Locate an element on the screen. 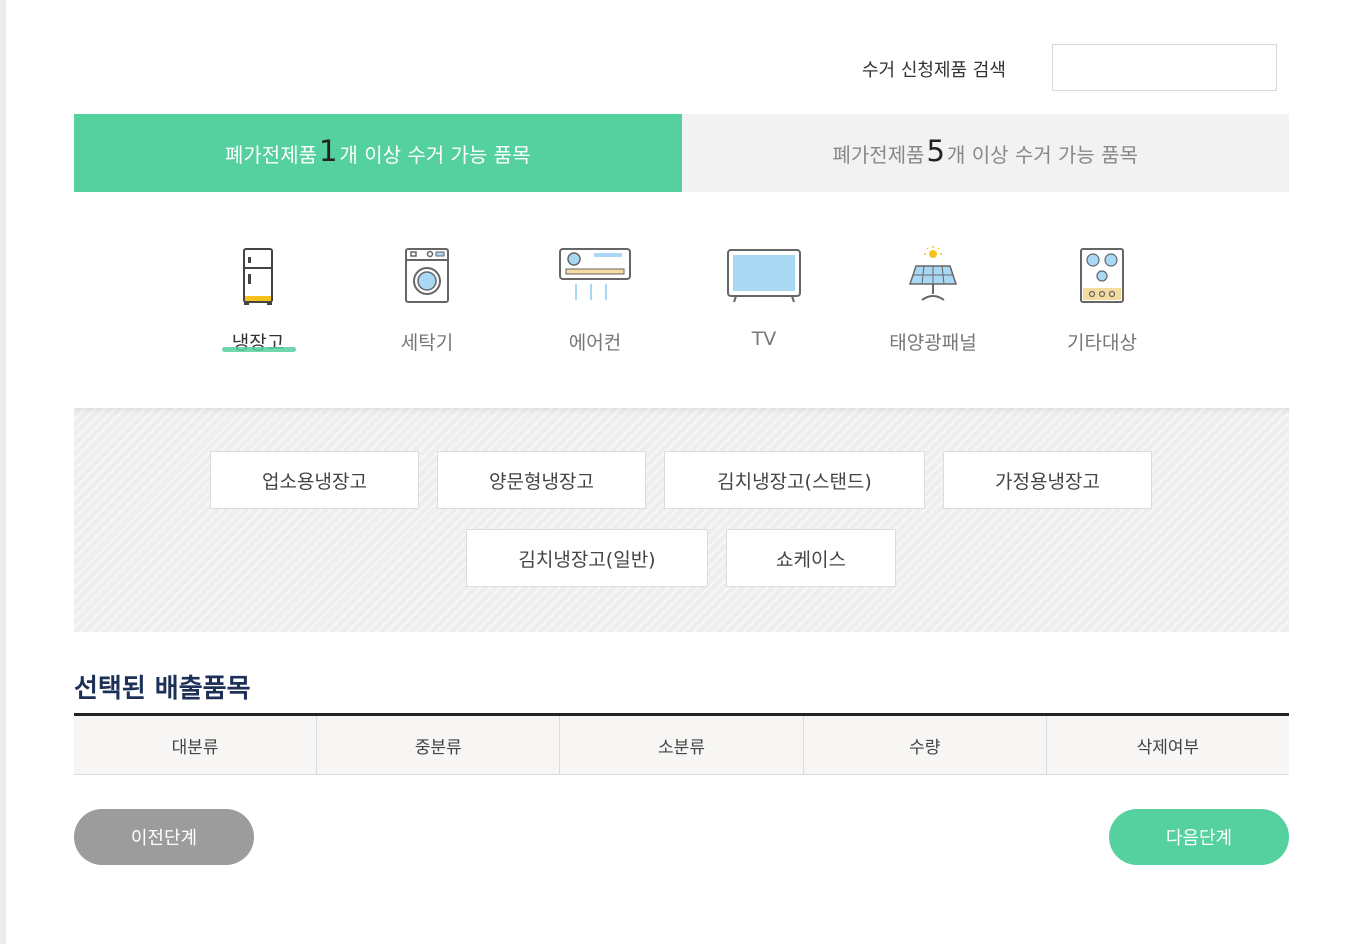 Image resolution: width=1355 pixels, height=944 pixels. search-label: 수거 신청제품 검색 is located at coordinates (934, 70).